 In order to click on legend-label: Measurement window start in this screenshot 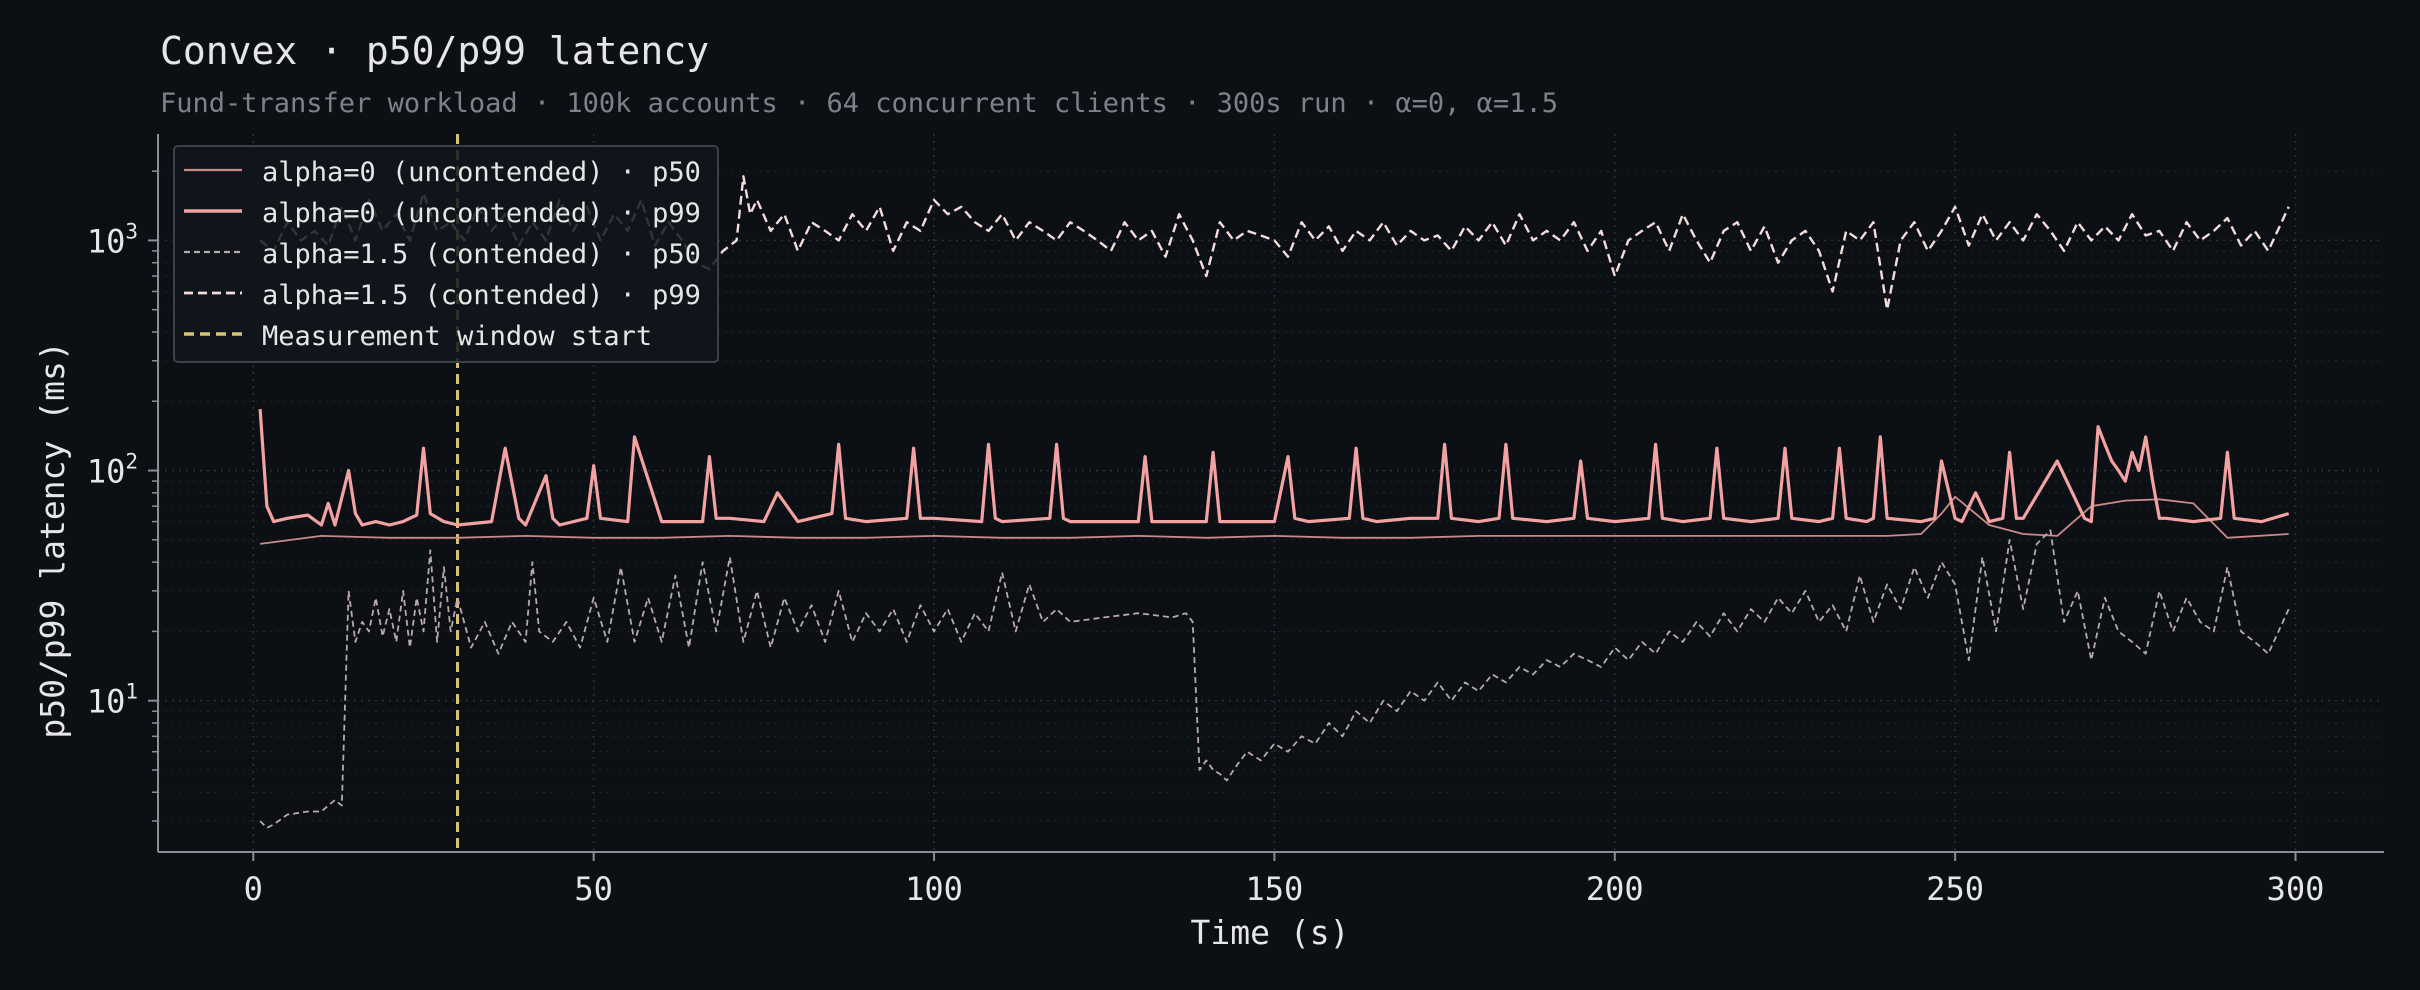, I will do `click(457, 336)`.